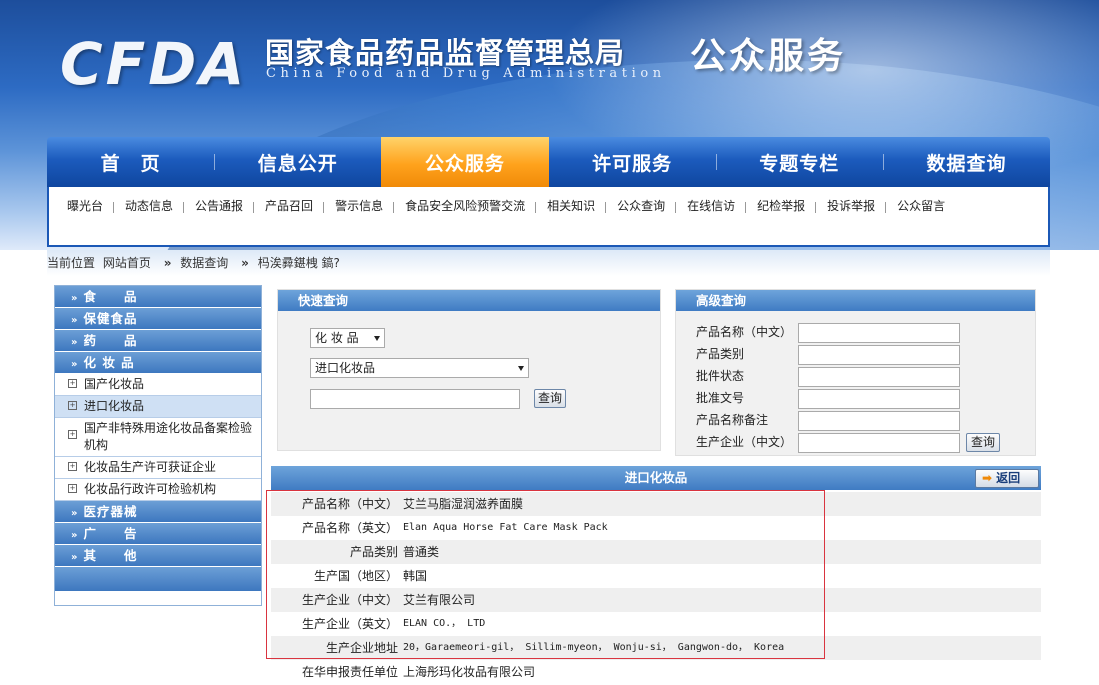  What do you see at coordinates (879, 421) in the screenshot?
I see `adv-input-name-remark` at bounding box center [879, 421].